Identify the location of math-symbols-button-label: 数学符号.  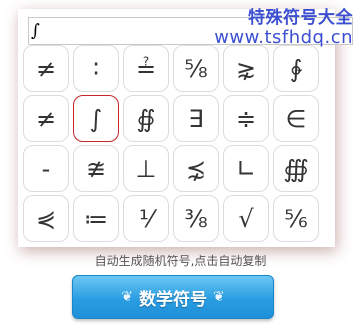
(173, 299).